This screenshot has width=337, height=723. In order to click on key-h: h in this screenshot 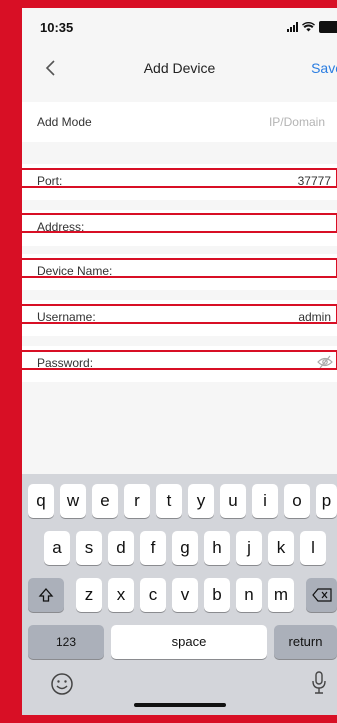, I will do `click(217, 548)`.